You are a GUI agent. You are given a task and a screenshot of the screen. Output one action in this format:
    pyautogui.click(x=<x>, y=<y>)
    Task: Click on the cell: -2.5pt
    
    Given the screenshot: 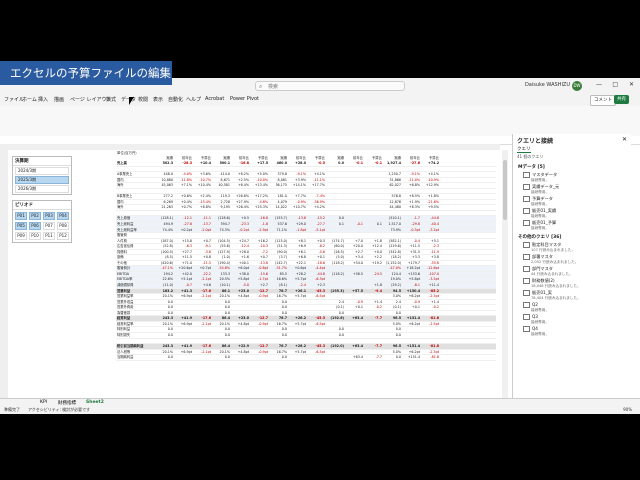 What is the action you would take?
    pyautogui.click(x=430, y=296)
    